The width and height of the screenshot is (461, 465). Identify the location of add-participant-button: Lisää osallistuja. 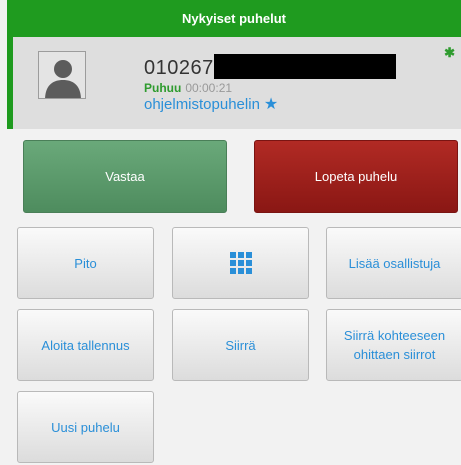
(393, 263).